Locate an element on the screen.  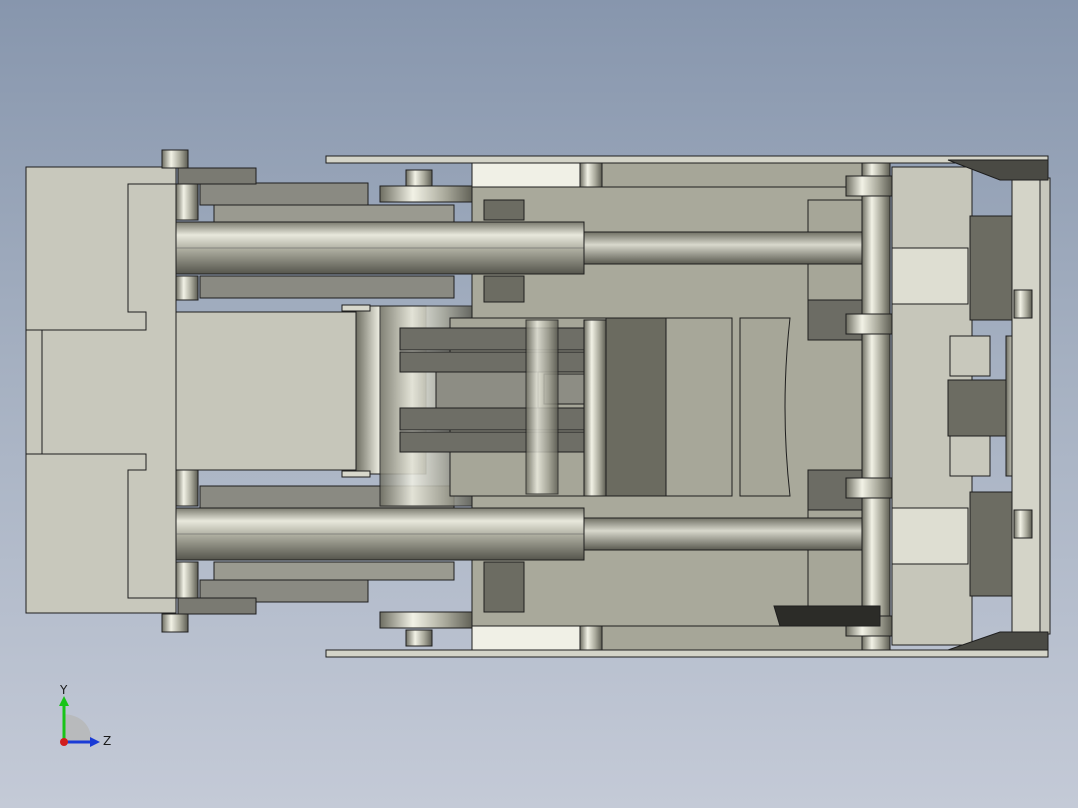
x-axis-point is located at coordinates (64, 742).